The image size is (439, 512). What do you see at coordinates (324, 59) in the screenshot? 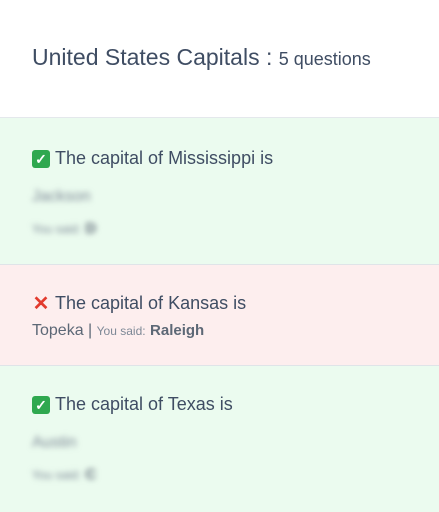
I see `question-count: 5 questions` at bounding box center [324, 59].